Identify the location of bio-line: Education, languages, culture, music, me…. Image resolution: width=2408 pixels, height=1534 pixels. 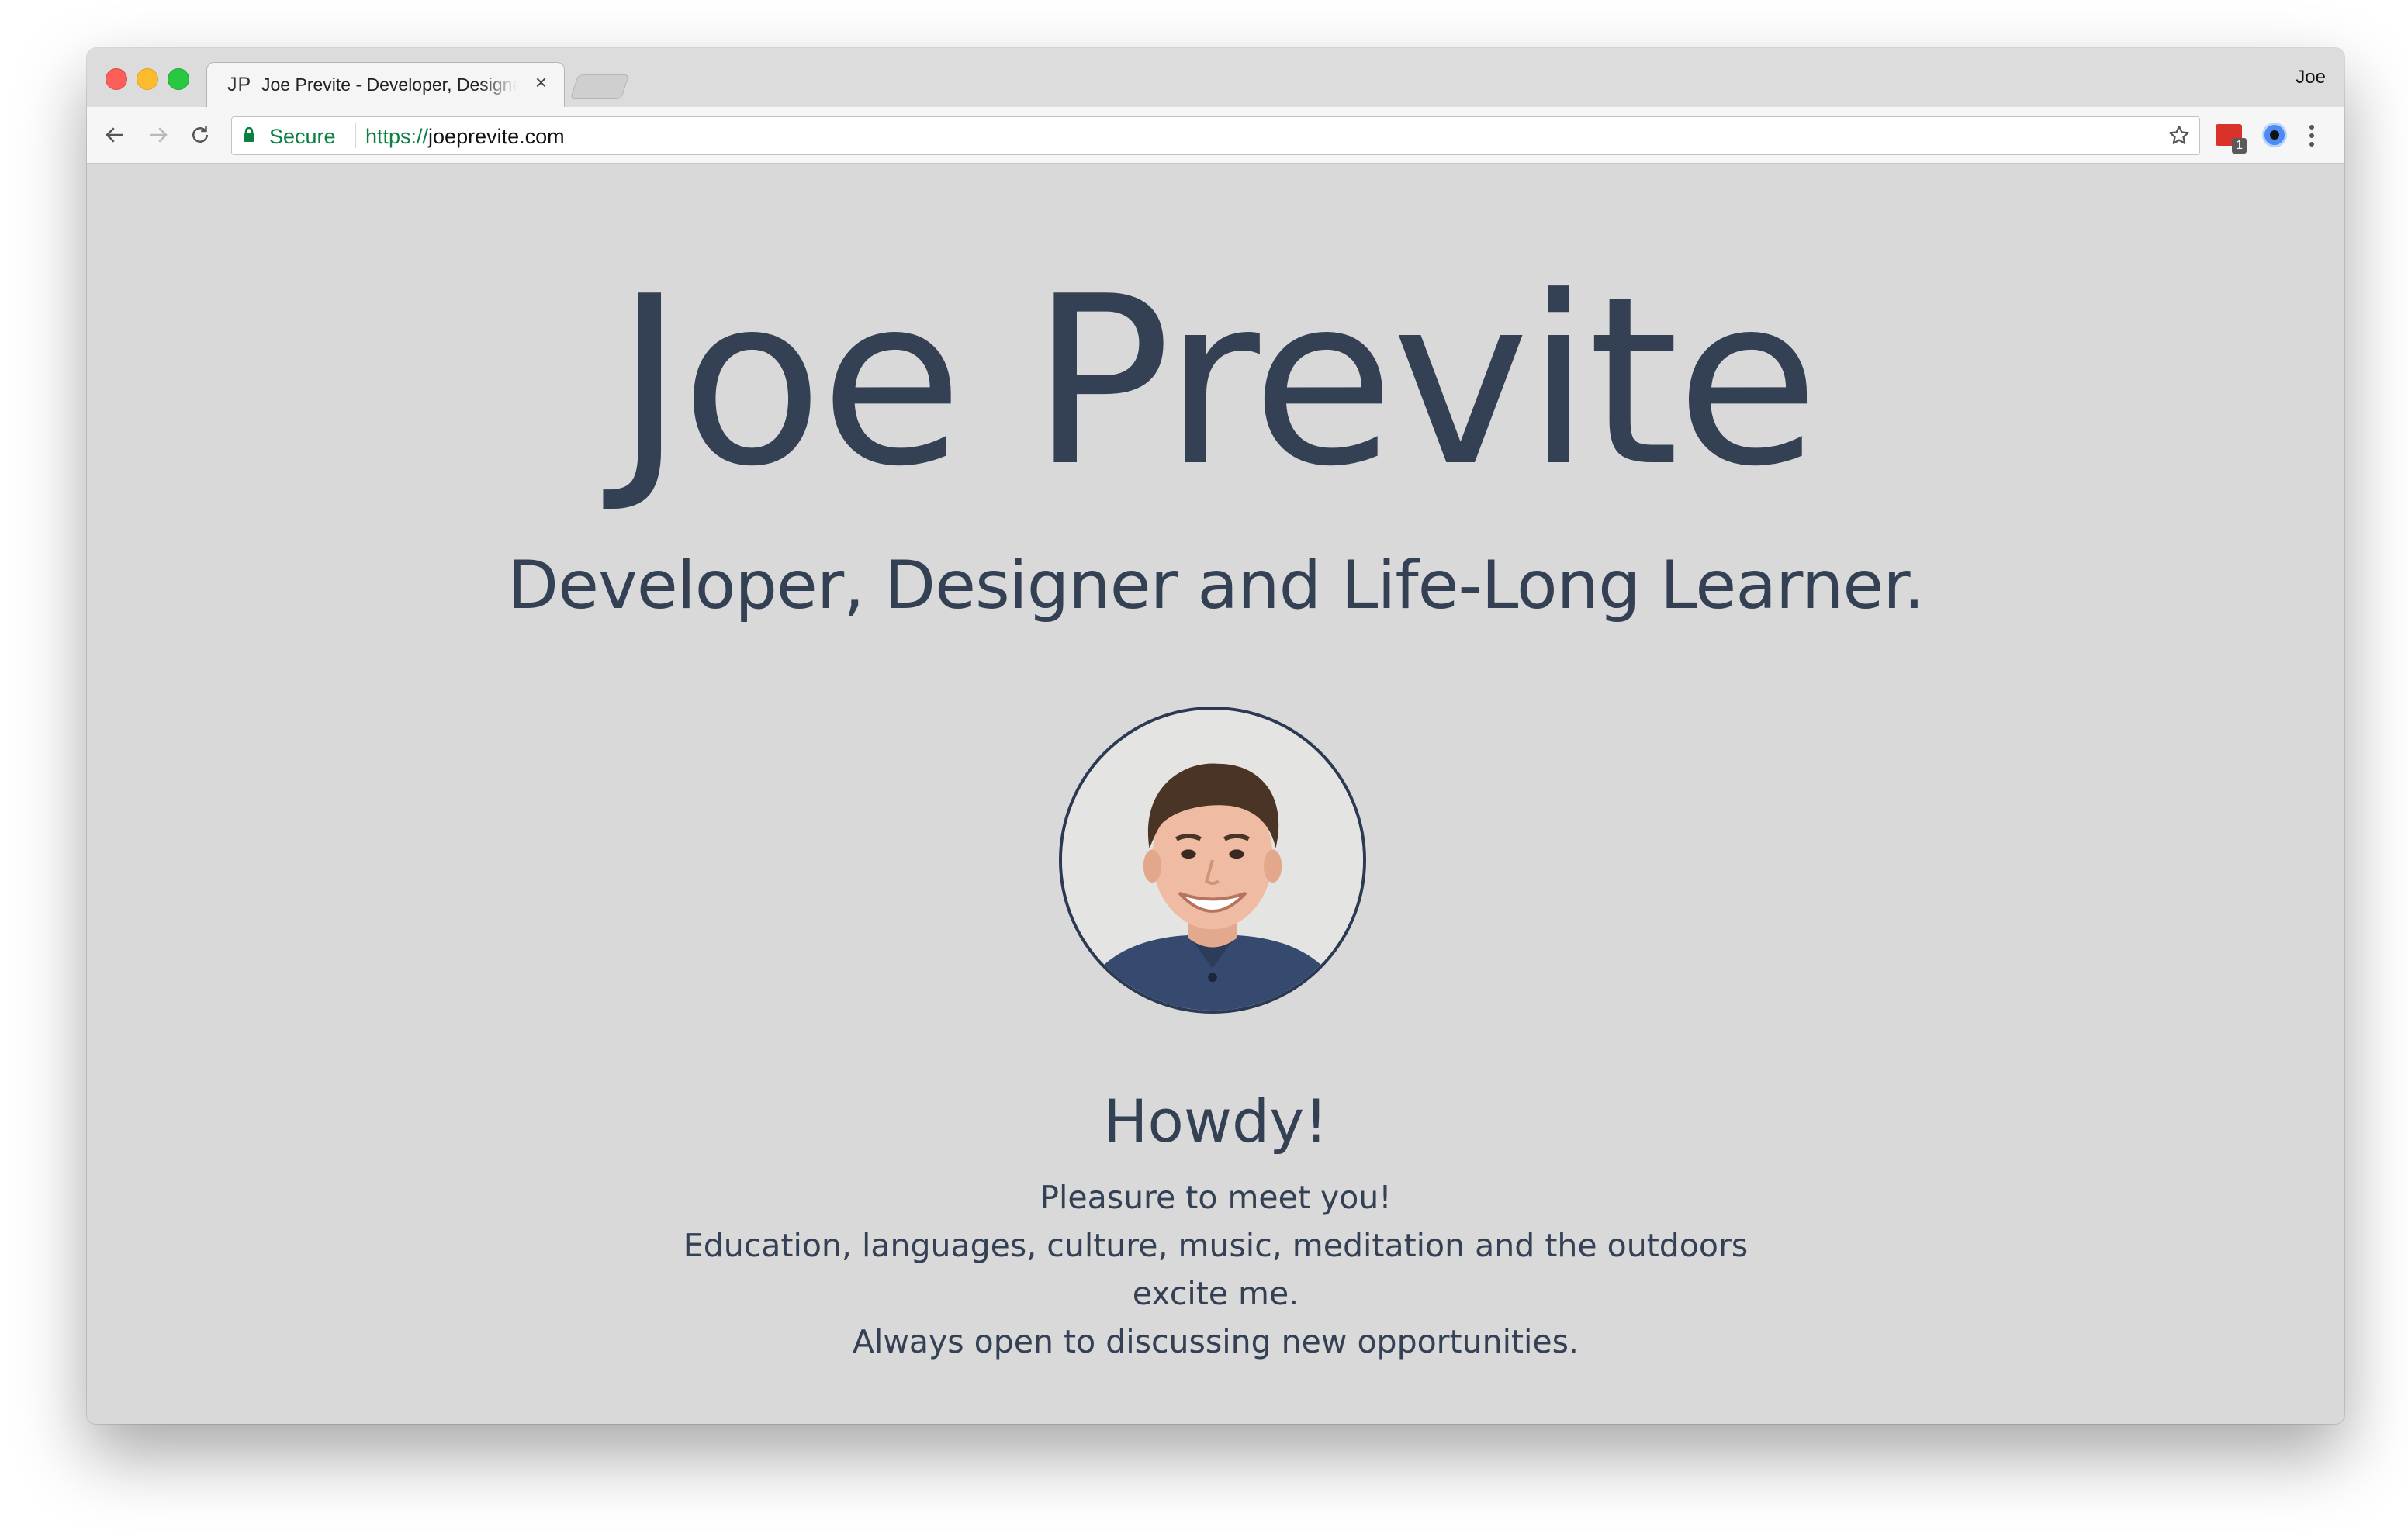
(1216, 1269).